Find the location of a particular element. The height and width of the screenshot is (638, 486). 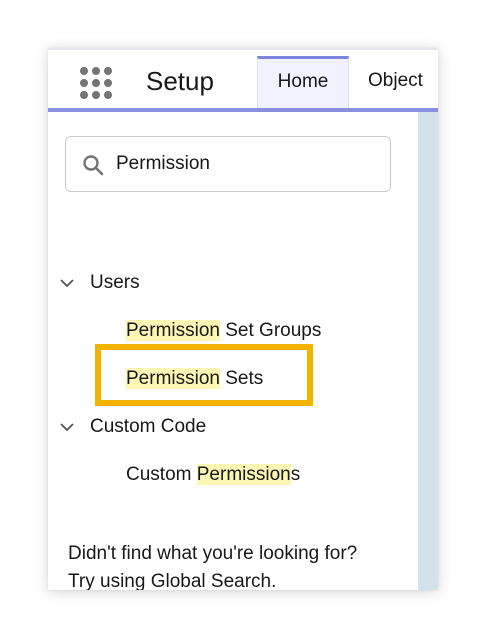

tab-object: Object is located at coordinates (395, 83).